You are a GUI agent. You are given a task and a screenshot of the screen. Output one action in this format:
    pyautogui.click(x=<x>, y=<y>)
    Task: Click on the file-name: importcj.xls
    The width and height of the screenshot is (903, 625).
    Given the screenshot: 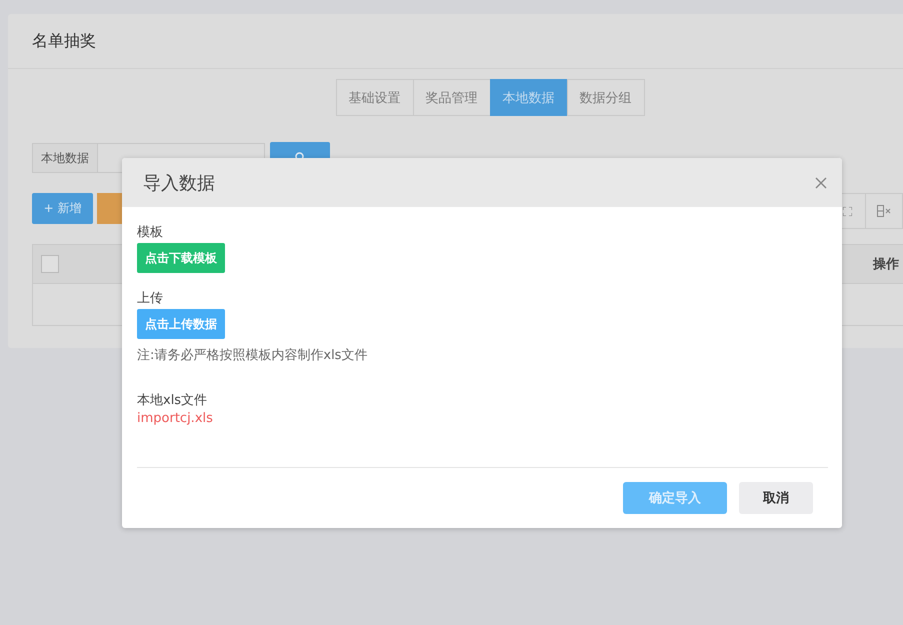 What is the action you would take?
    pyautogui.click(x=175, y=418)
    